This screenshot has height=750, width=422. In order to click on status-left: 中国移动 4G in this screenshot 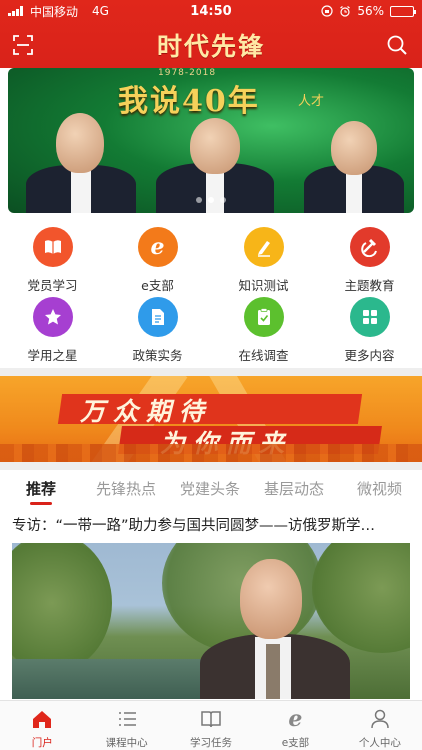, I will do `click(78, 11)`.